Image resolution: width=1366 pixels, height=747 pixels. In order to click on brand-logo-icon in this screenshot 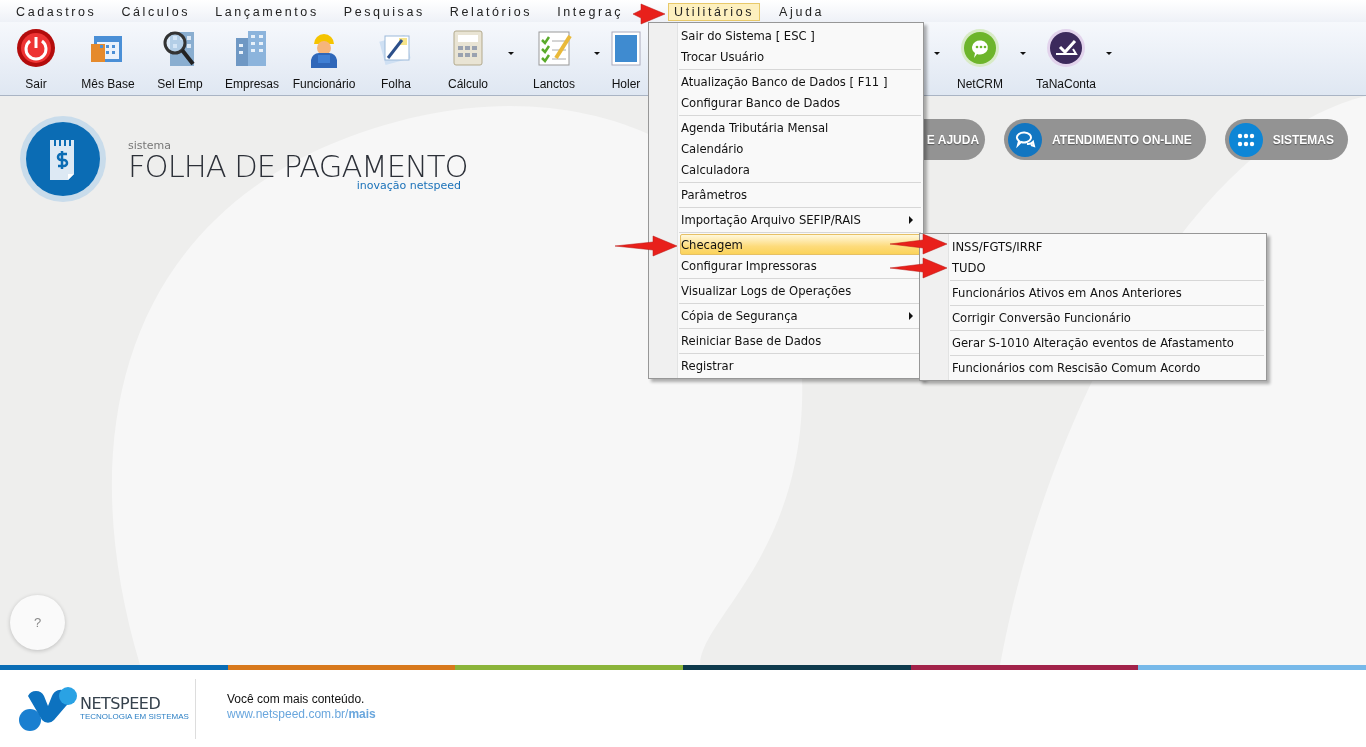, I will do `click(48, 708)`.